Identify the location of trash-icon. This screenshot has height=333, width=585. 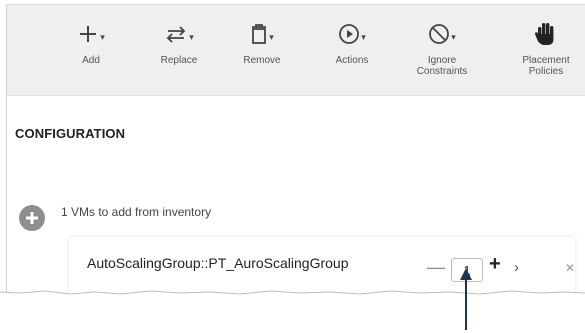
(259, 34).